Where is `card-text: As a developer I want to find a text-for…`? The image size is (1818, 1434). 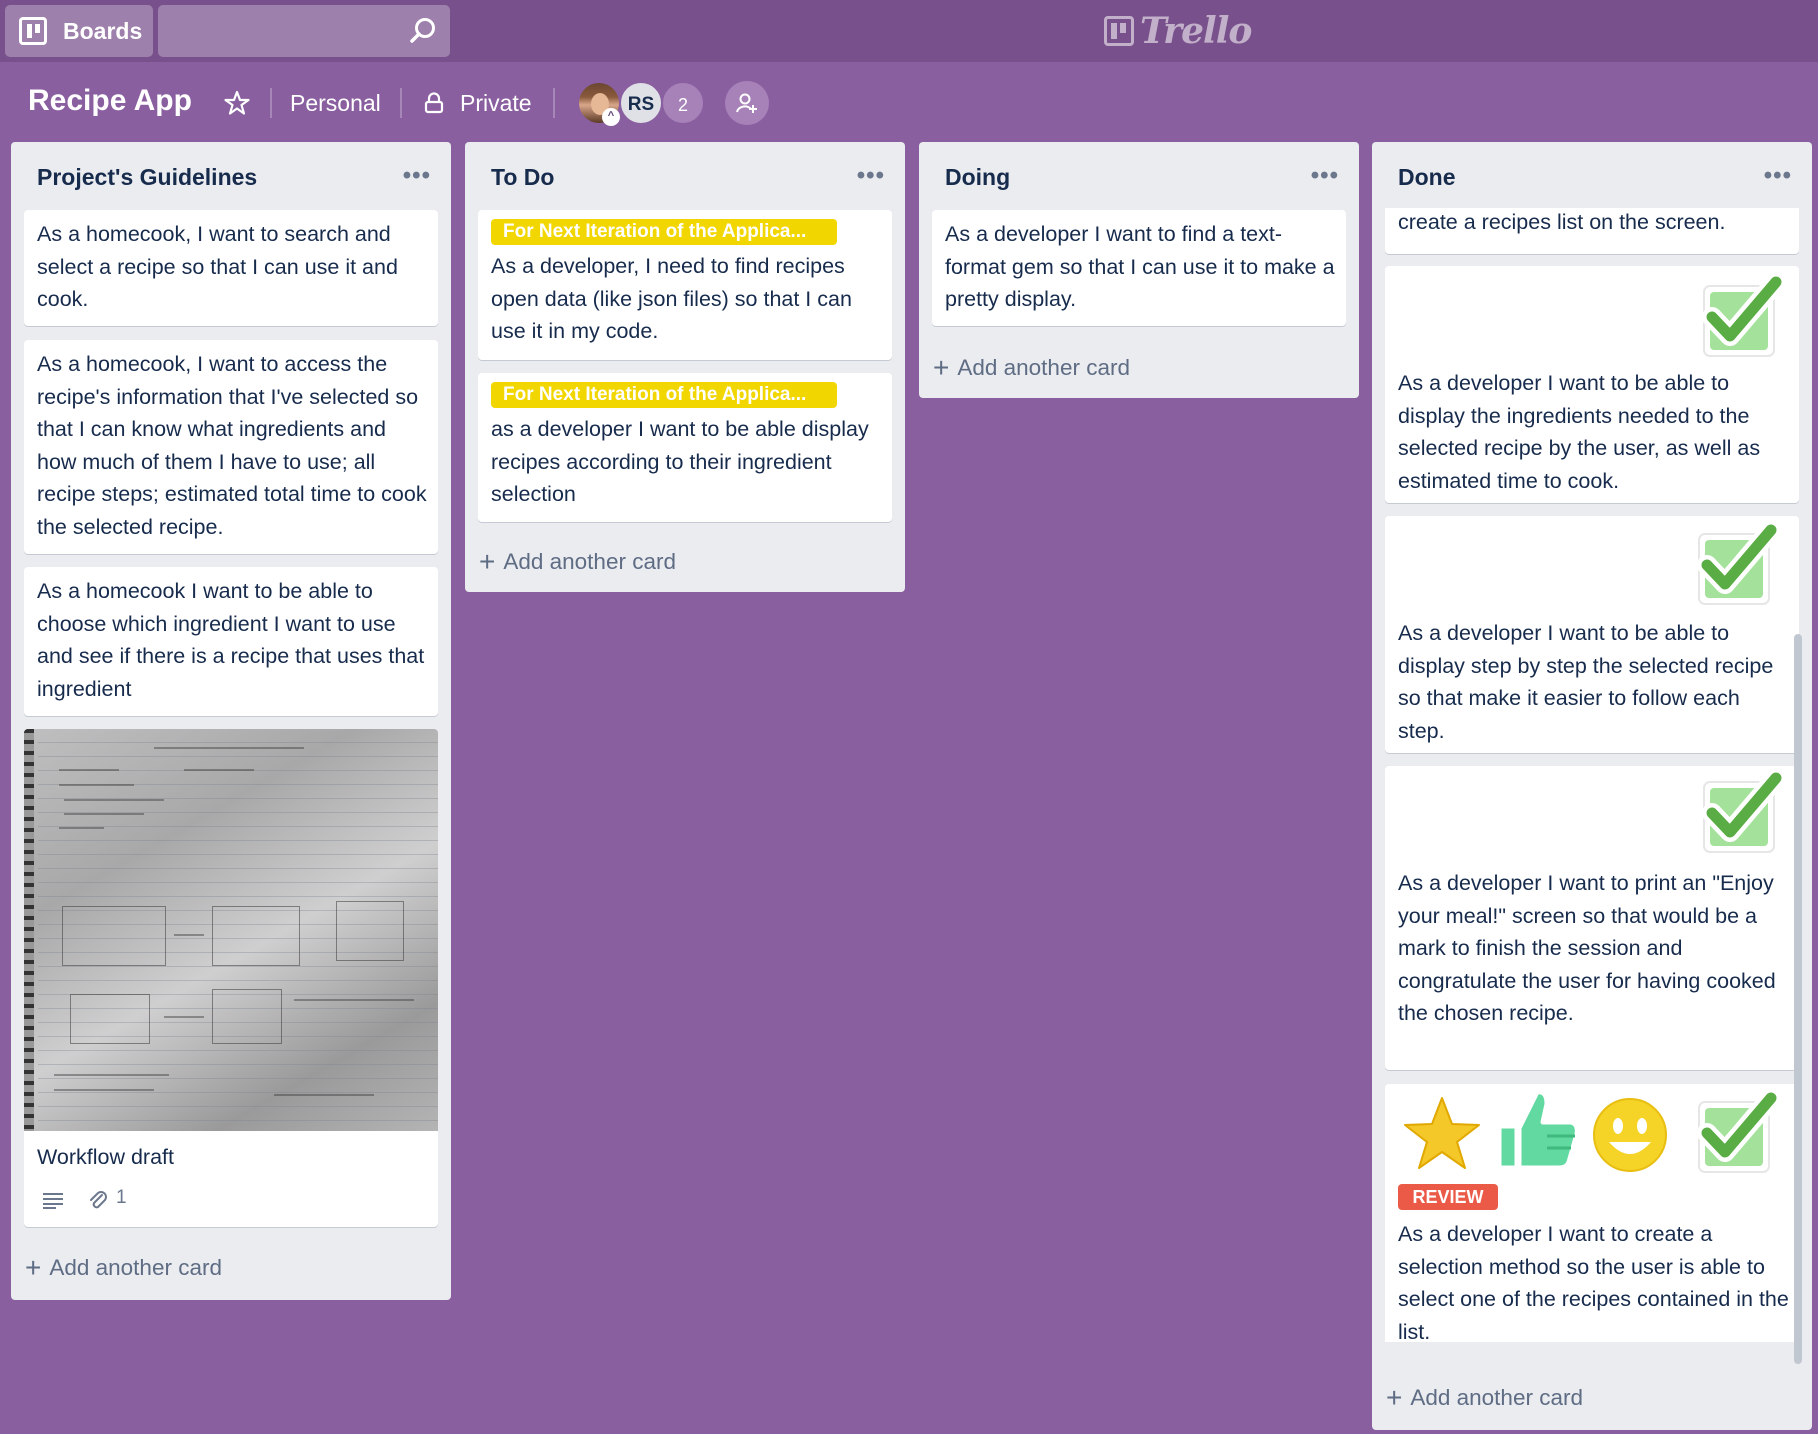 card-text: As a developer I want to find a text-for… is located at coordinates (1140, 266).